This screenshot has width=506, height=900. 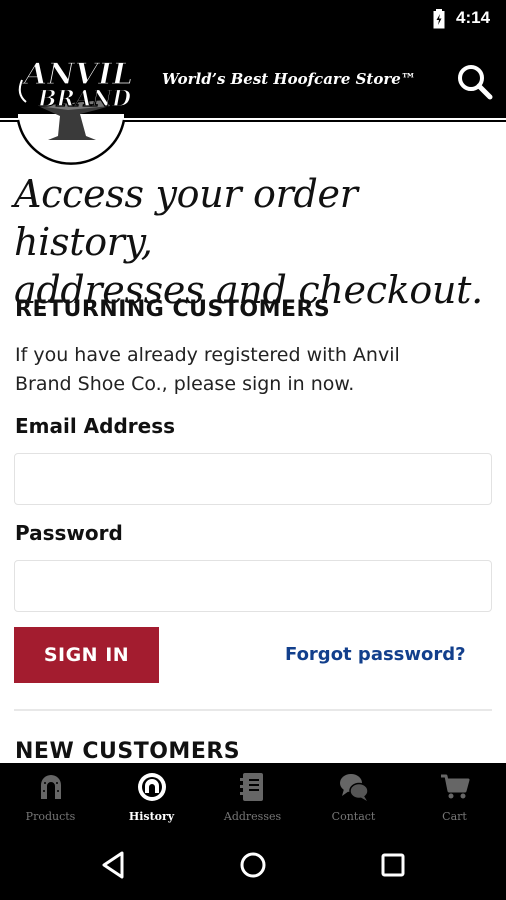 I want to click on tab-label: Contact, so click(x=353, y=816).